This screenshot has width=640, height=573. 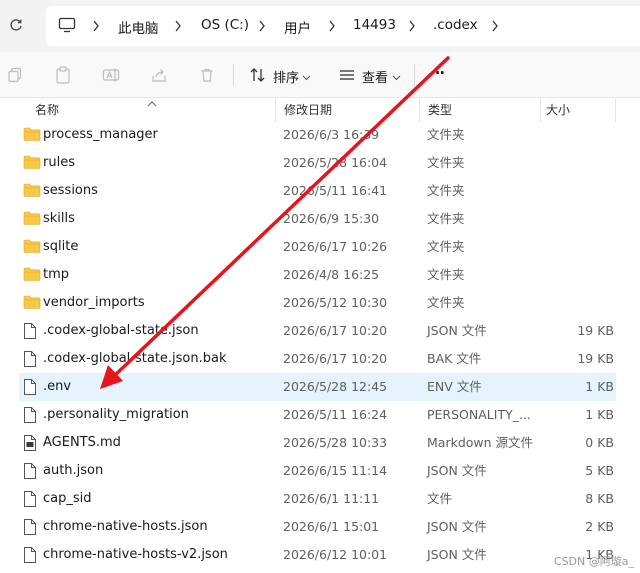 I want to click on view-icon, so click(x=347, y=75).